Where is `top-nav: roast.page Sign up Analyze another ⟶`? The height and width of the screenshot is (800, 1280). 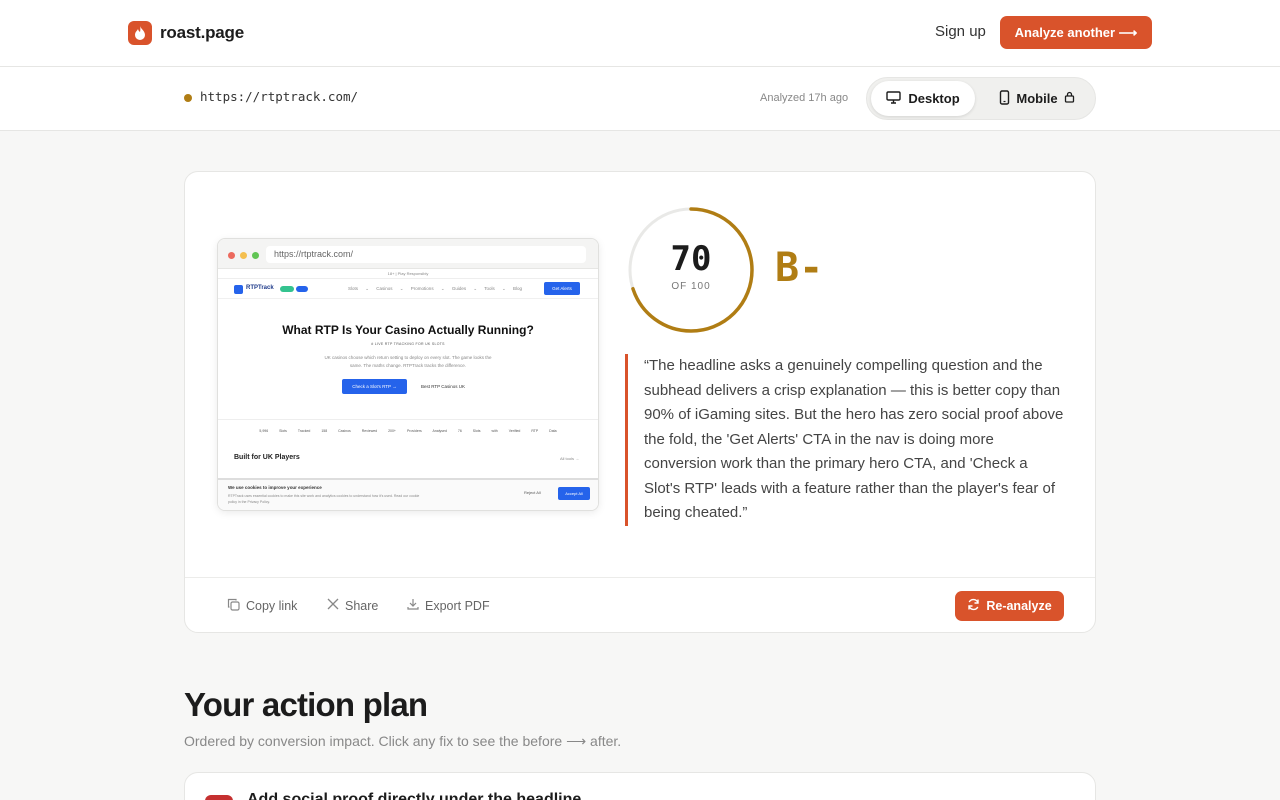
top-nav: roast.page Sign up Analyze another ⟶ is located at coordinates (640, 33).